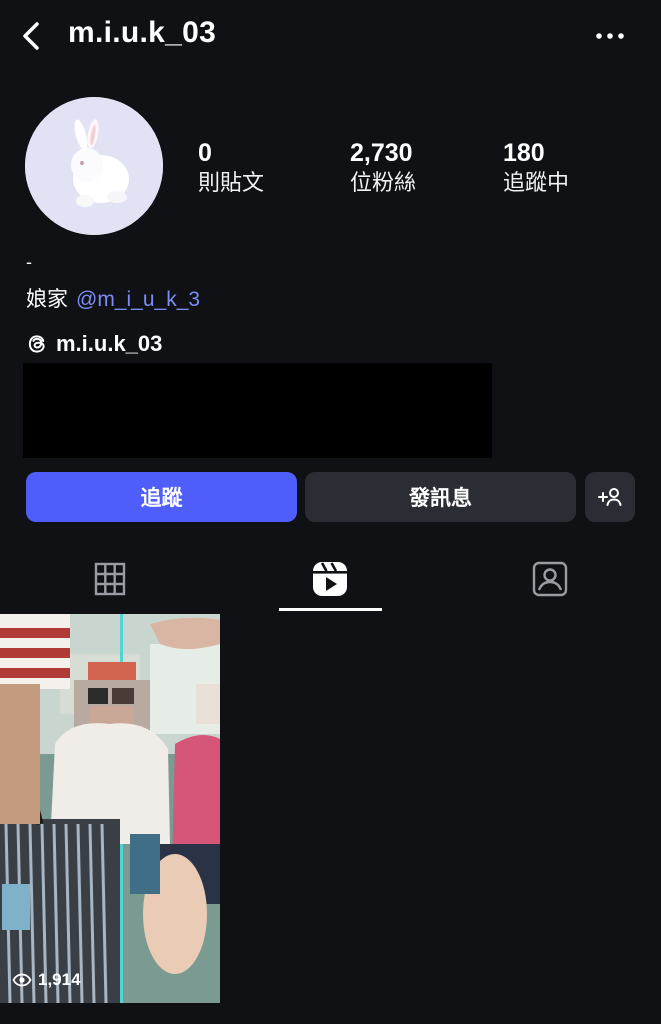  Describe the element at coordinates (524, 153) in the screenshot. I see `stat-following-count: 180` at that location.